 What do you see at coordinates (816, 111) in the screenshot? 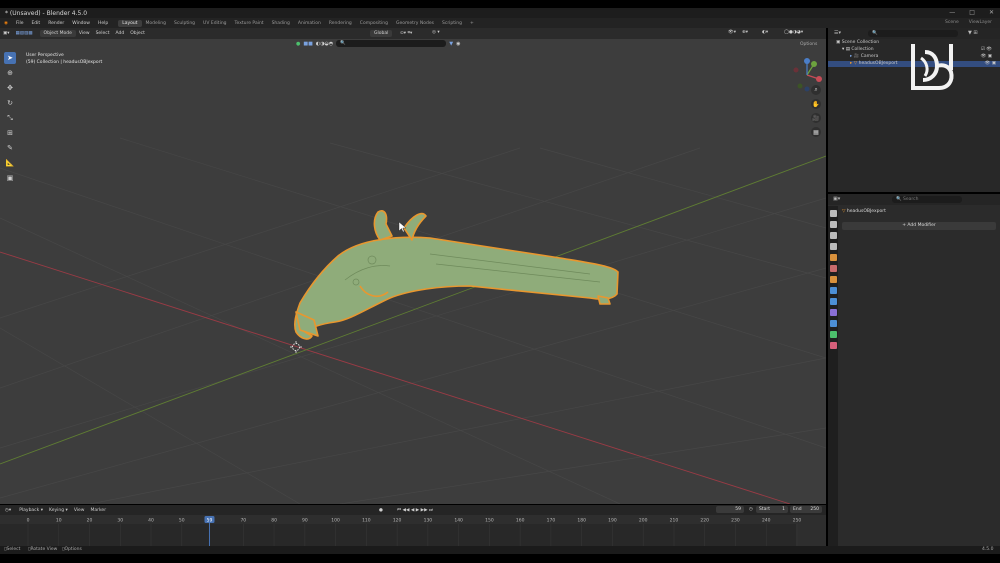
I see `navigation-tools: ⌕ ✋ 🎥 ▦` at bounding box center [816, 111].